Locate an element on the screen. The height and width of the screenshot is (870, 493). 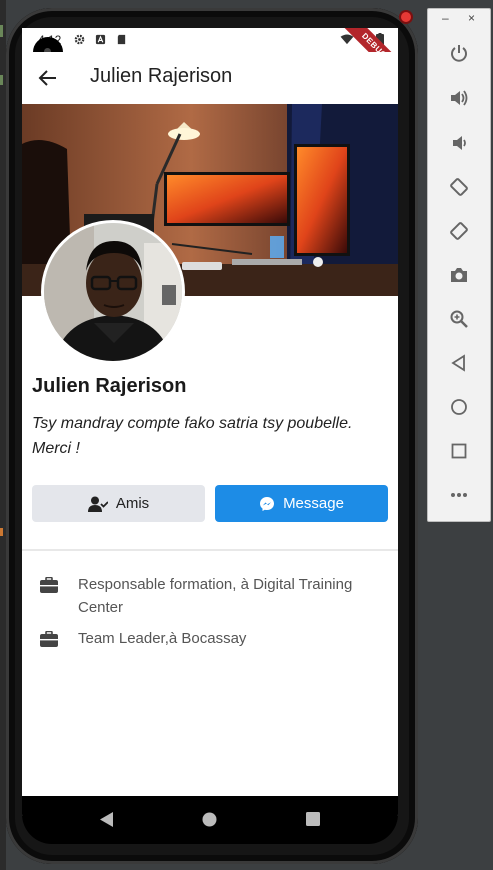
app-bar: Julien Rajerison is located at coordinates (210, 78).